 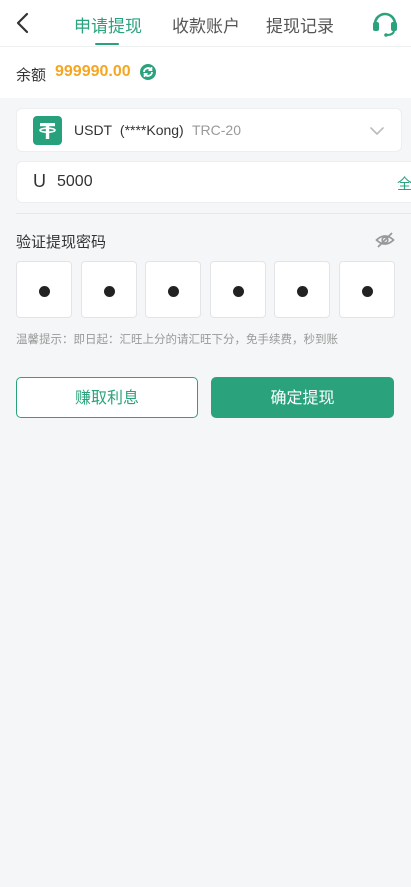 What do you see at coordinates (385, 240) in the screenshot?
I see `eye-off-icon` at bounding box center [385, 240].